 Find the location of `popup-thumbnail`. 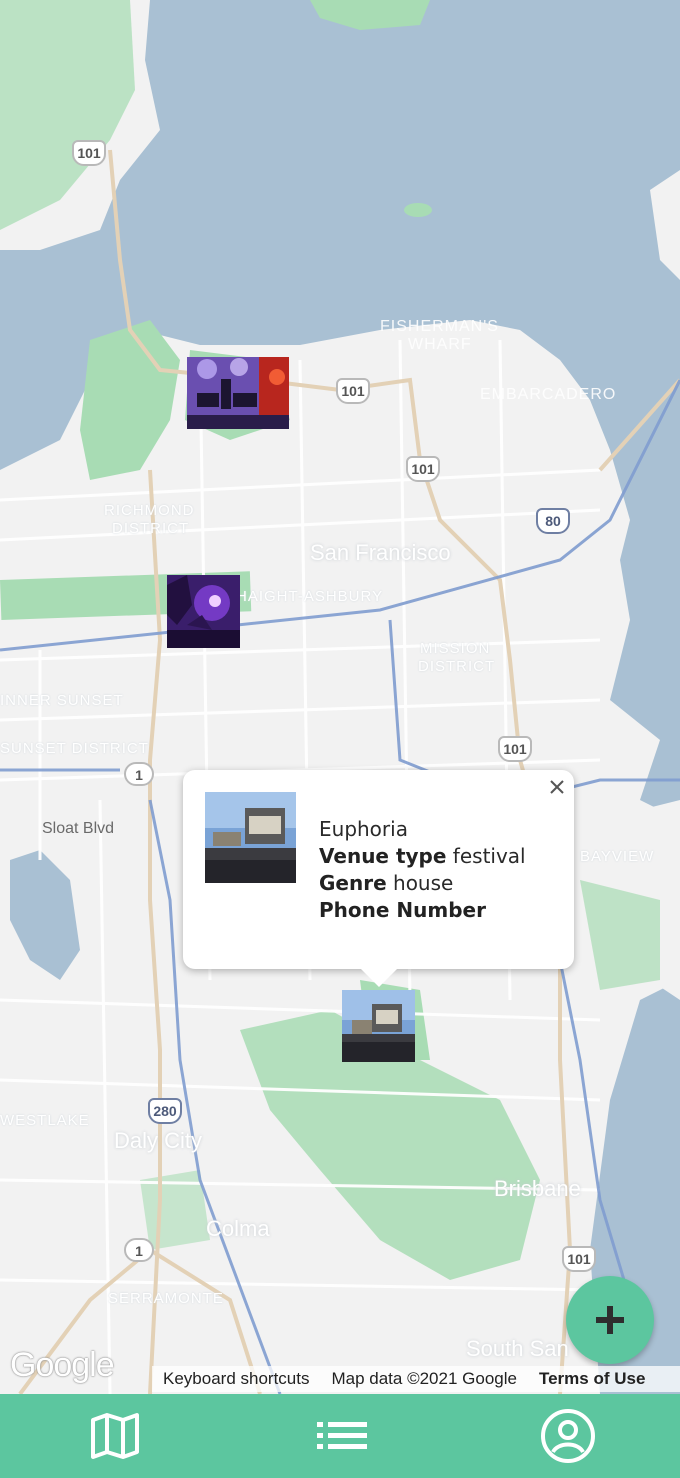

popup-thumbnail is located at coordinates (250, 837).